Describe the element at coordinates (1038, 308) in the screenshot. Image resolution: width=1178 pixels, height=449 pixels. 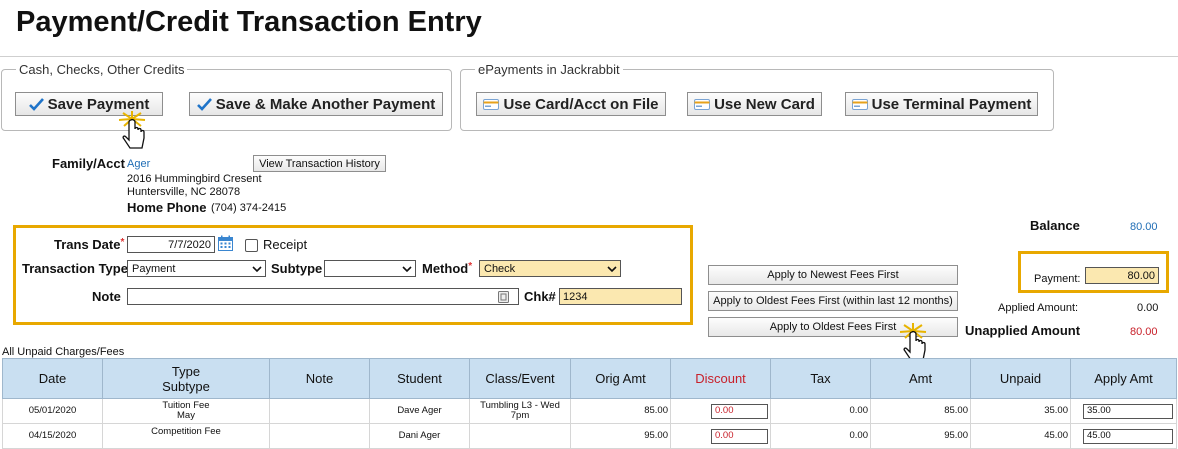
I see `applied-amount-label: Applied Amount:` at that location.